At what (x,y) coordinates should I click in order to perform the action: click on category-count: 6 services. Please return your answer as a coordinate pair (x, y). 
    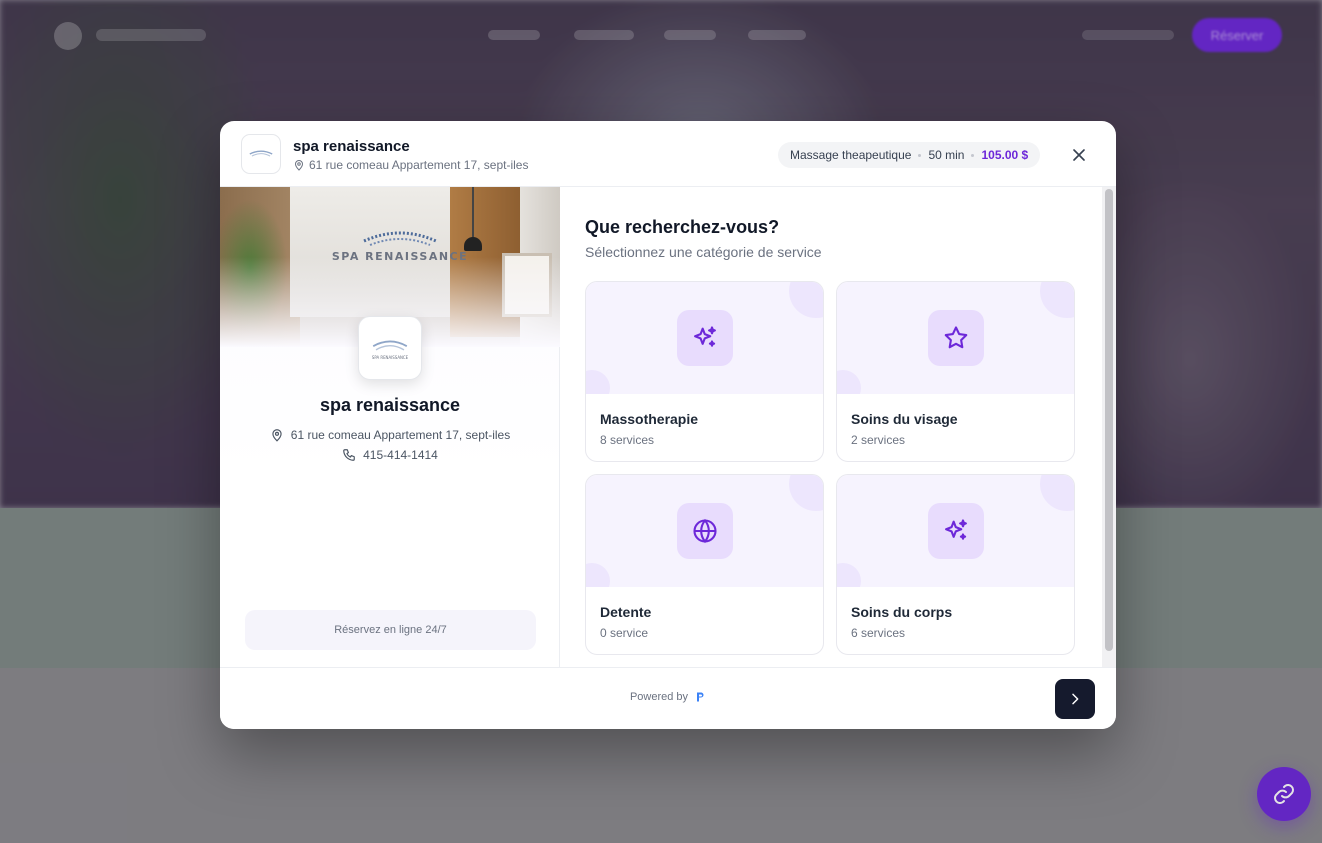
    Looking at the image, I should click on (878, 633).